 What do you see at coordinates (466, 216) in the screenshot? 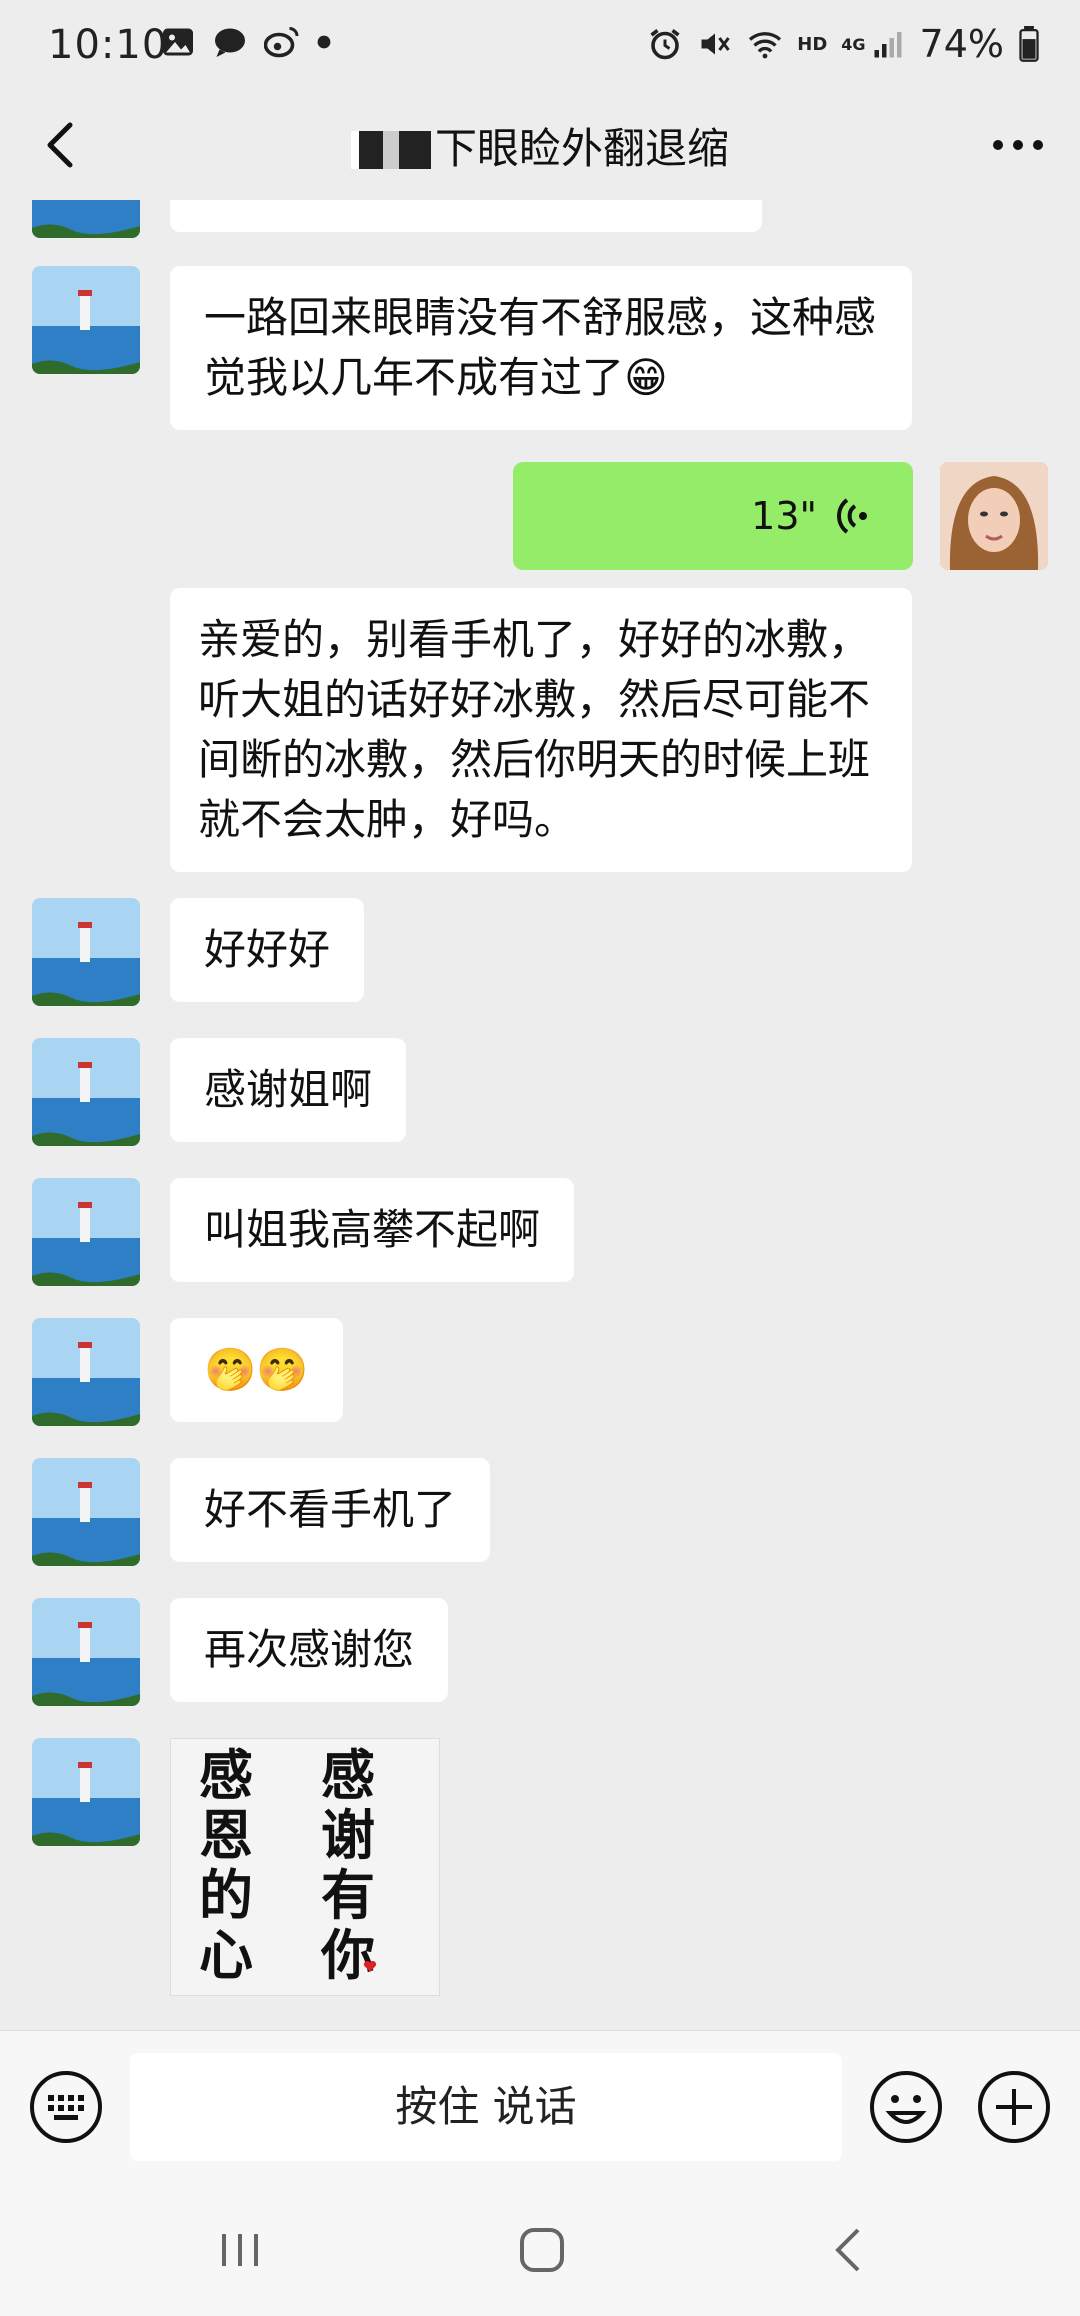
I see `message-bubble-partial` at bounding box center [466, 216].